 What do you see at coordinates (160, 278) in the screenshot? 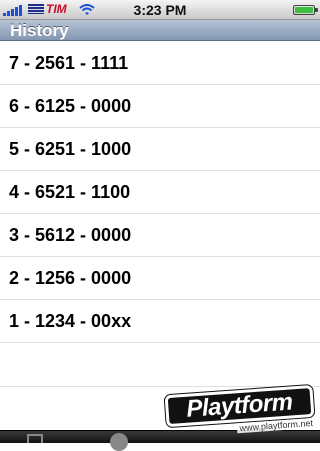
I see `history-row: 2 - 1256 - 0000` at bounding box center [160, 278].